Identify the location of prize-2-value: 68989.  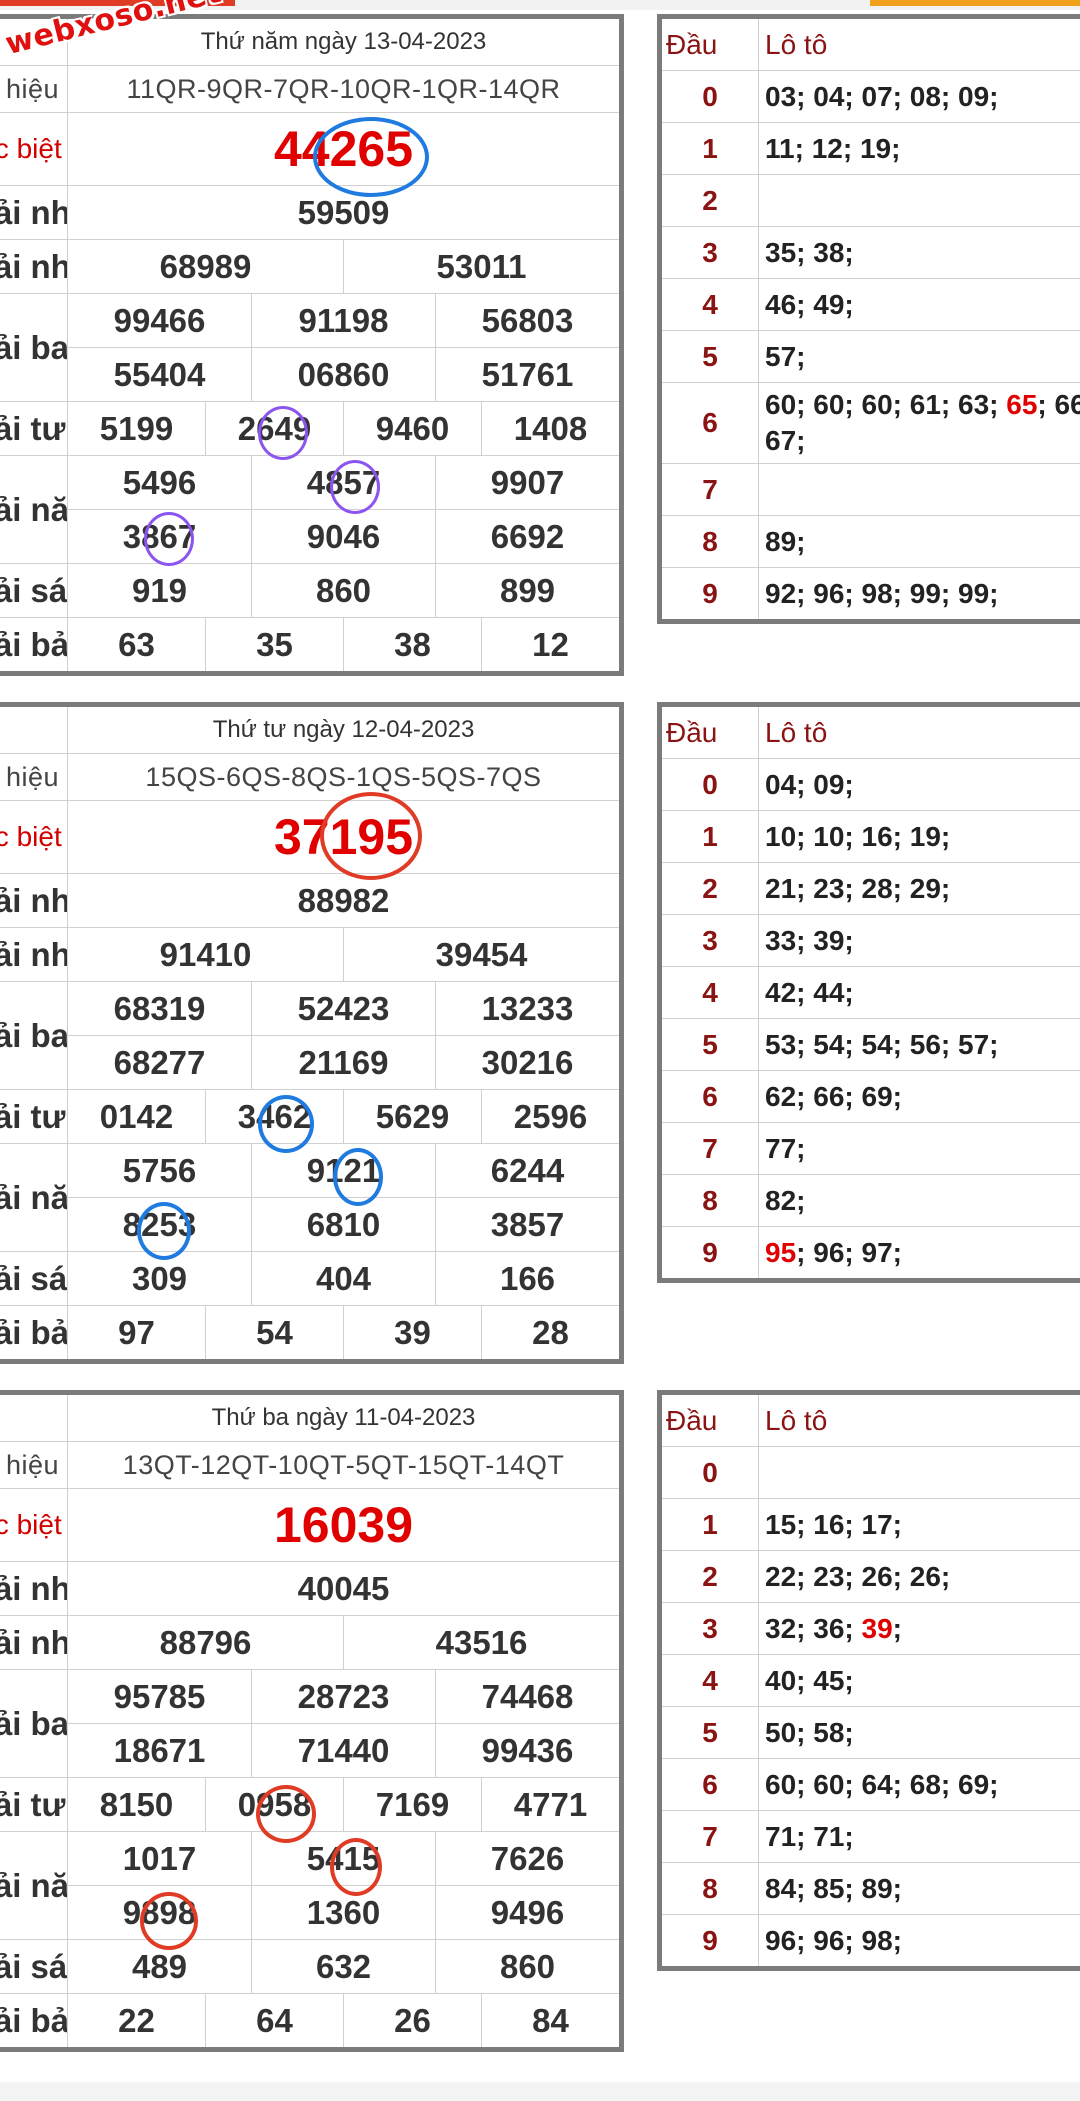
(205, 266).